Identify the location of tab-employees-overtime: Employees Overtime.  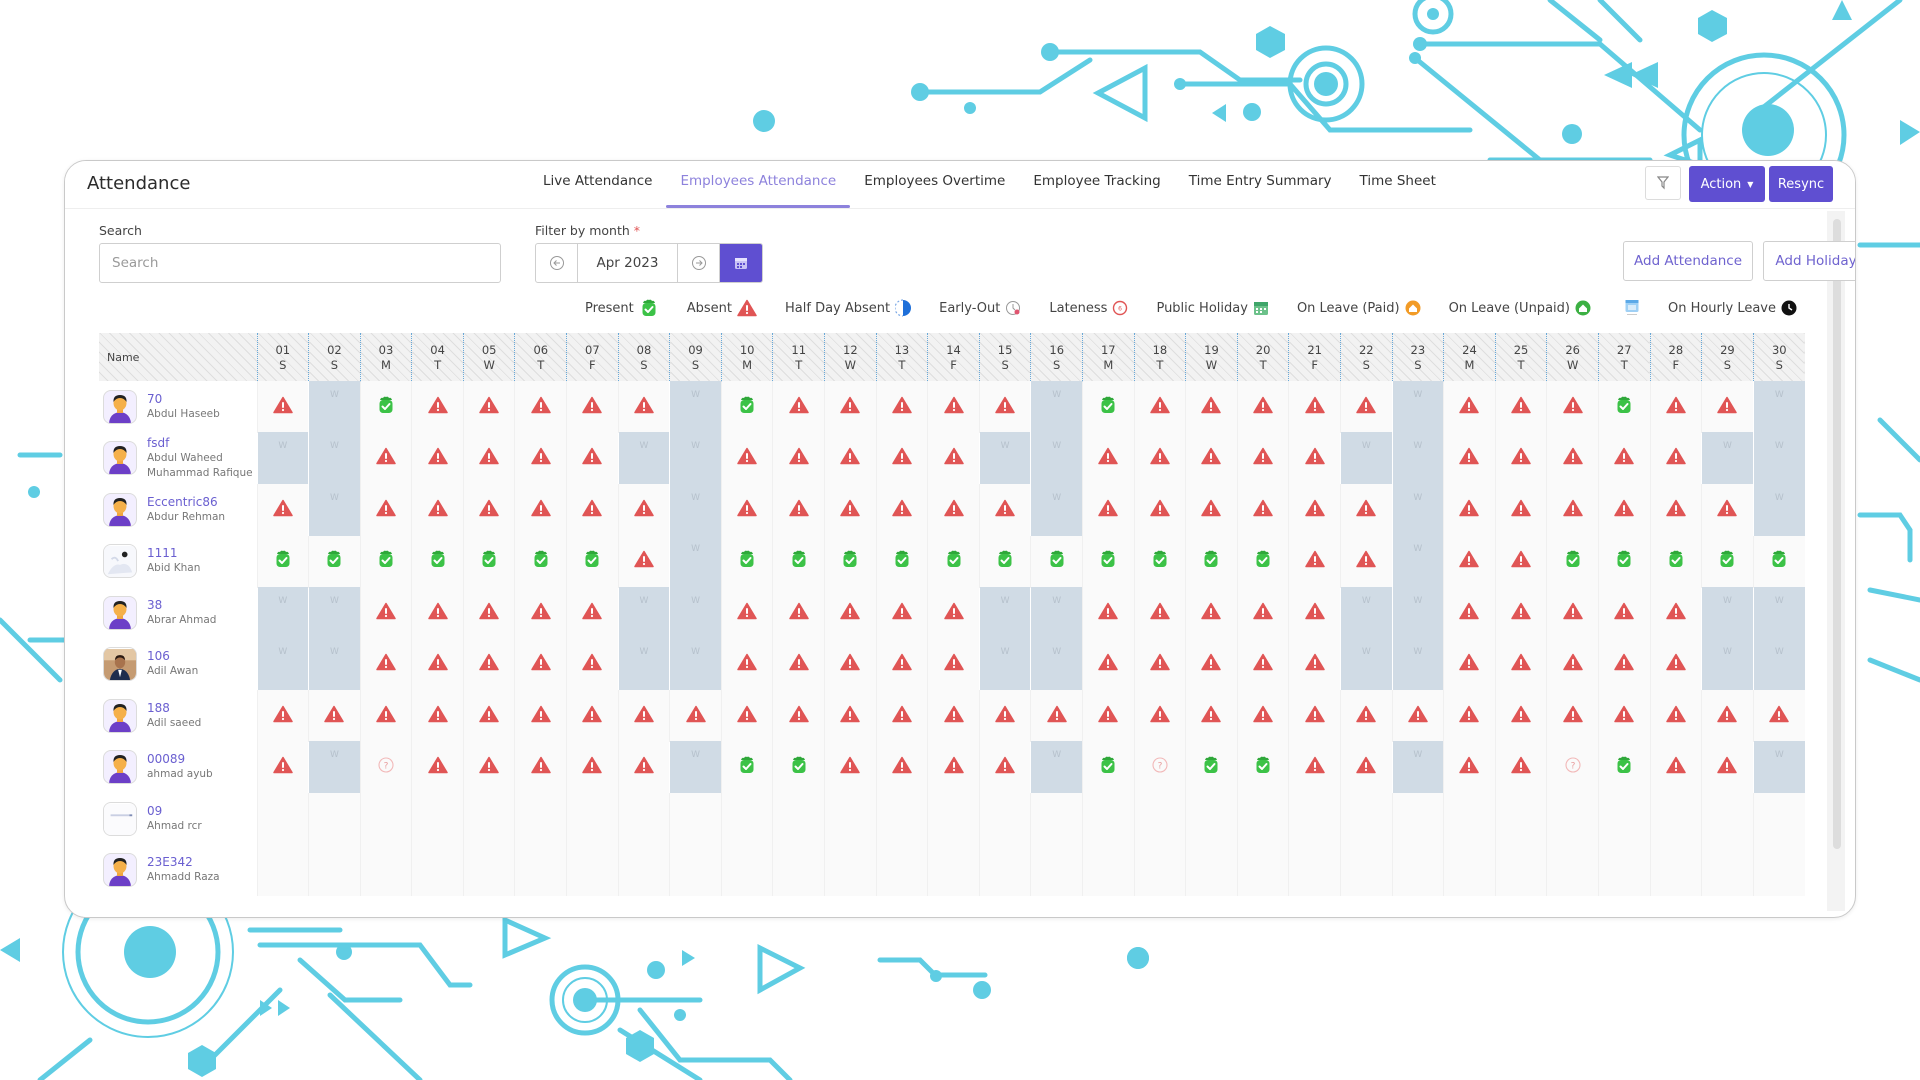
(934, 185).